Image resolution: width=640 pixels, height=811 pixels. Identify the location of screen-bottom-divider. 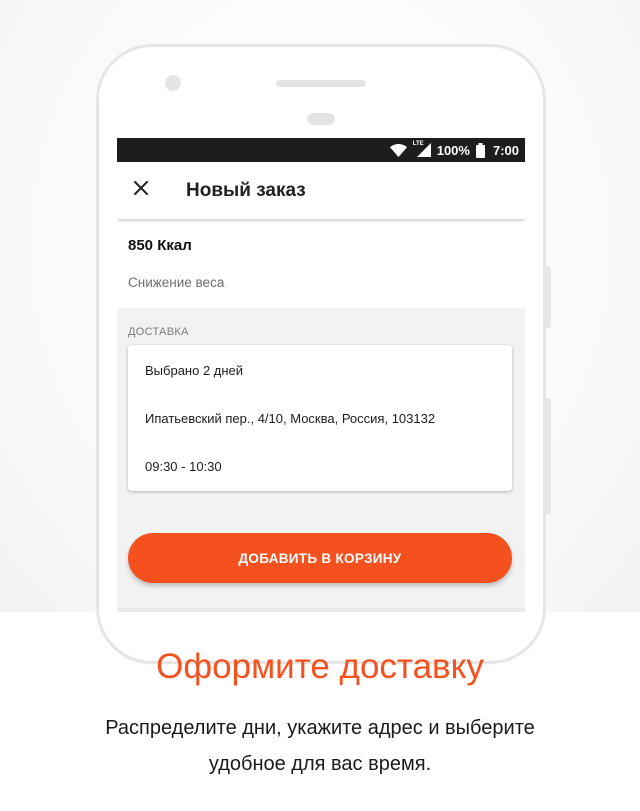
(321, 610).